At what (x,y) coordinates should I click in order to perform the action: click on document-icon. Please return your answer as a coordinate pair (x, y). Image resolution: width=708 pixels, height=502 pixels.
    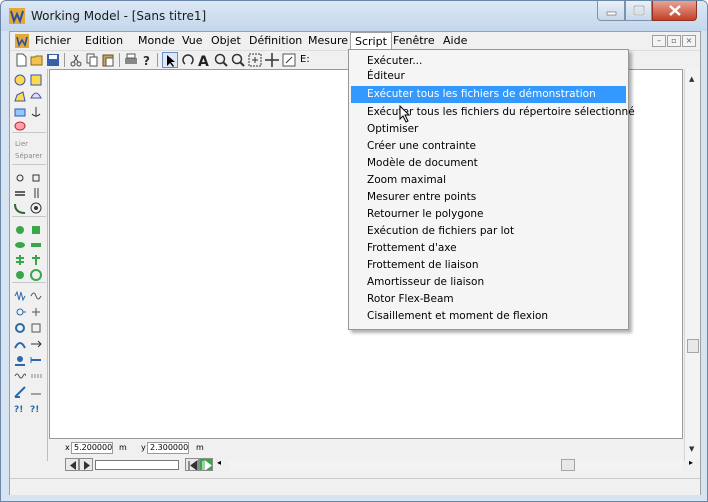
    Looking at the image, I should click on (22, 41).